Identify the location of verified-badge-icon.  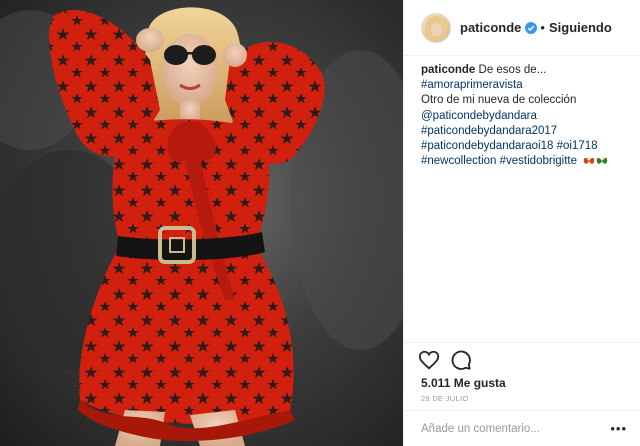
(531, 27).